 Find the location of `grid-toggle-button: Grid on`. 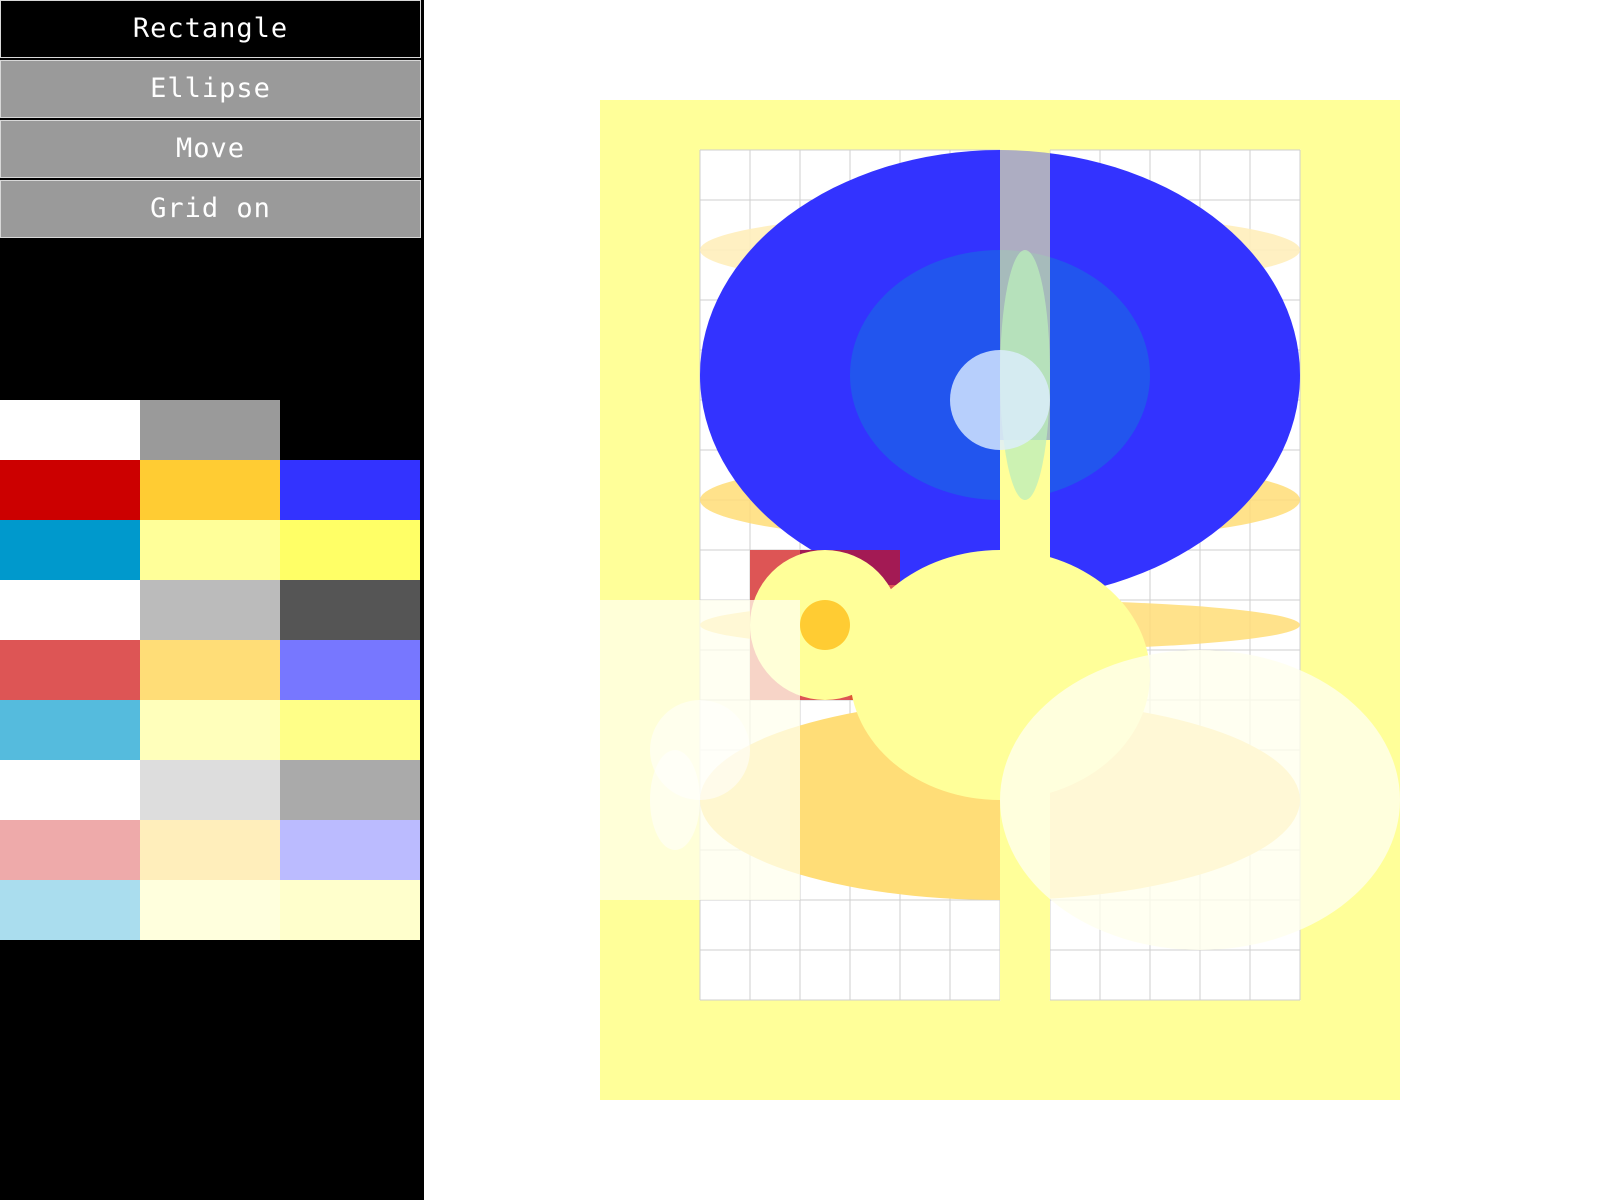

grid-toggle-button: Grid on is located at coordinates (210, 209).